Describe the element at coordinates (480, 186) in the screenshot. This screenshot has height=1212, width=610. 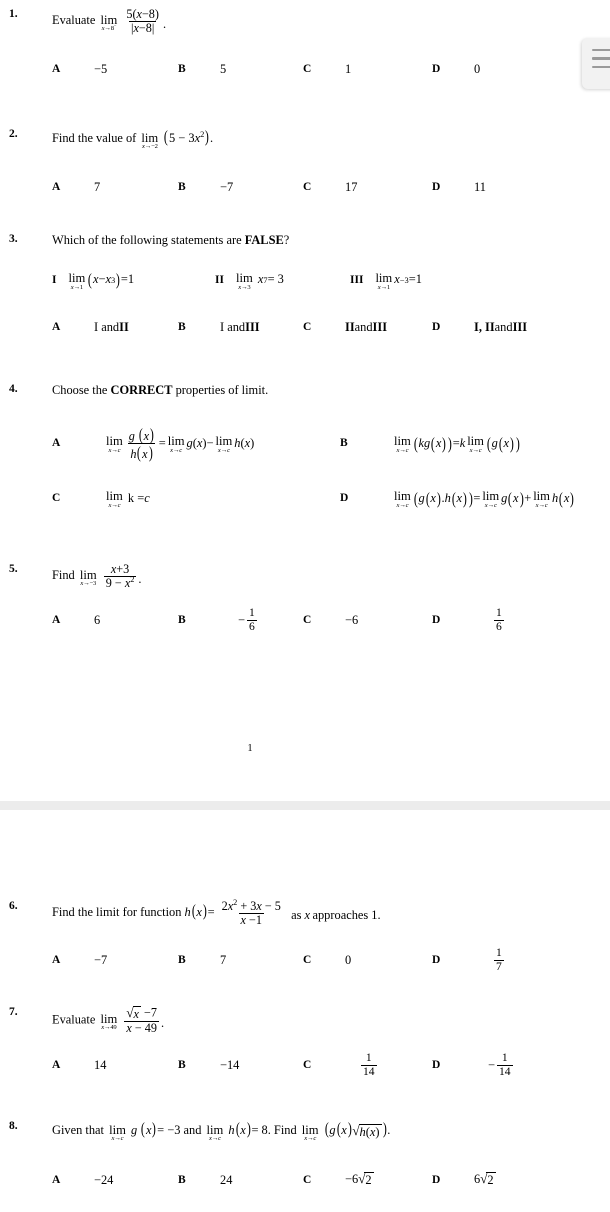
I see `option-value: 11` at that location.